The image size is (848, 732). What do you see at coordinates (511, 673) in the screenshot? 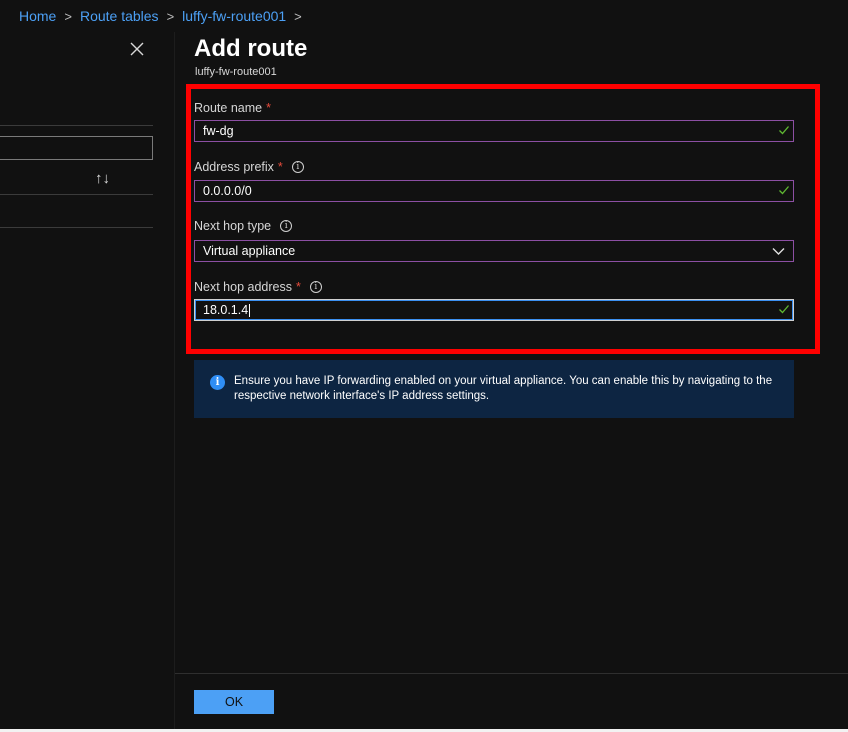
I see `footer-divider` at bounding box center [511, 673].